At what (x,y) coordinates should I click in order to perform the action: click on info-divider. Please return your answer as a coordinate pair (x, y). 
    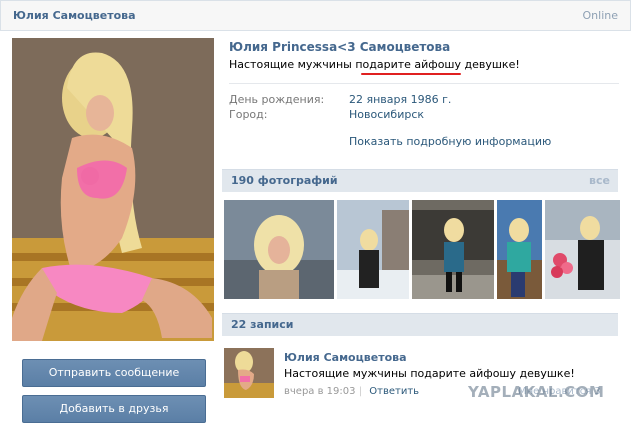
    Looking at the image, I should click on (424, 83).